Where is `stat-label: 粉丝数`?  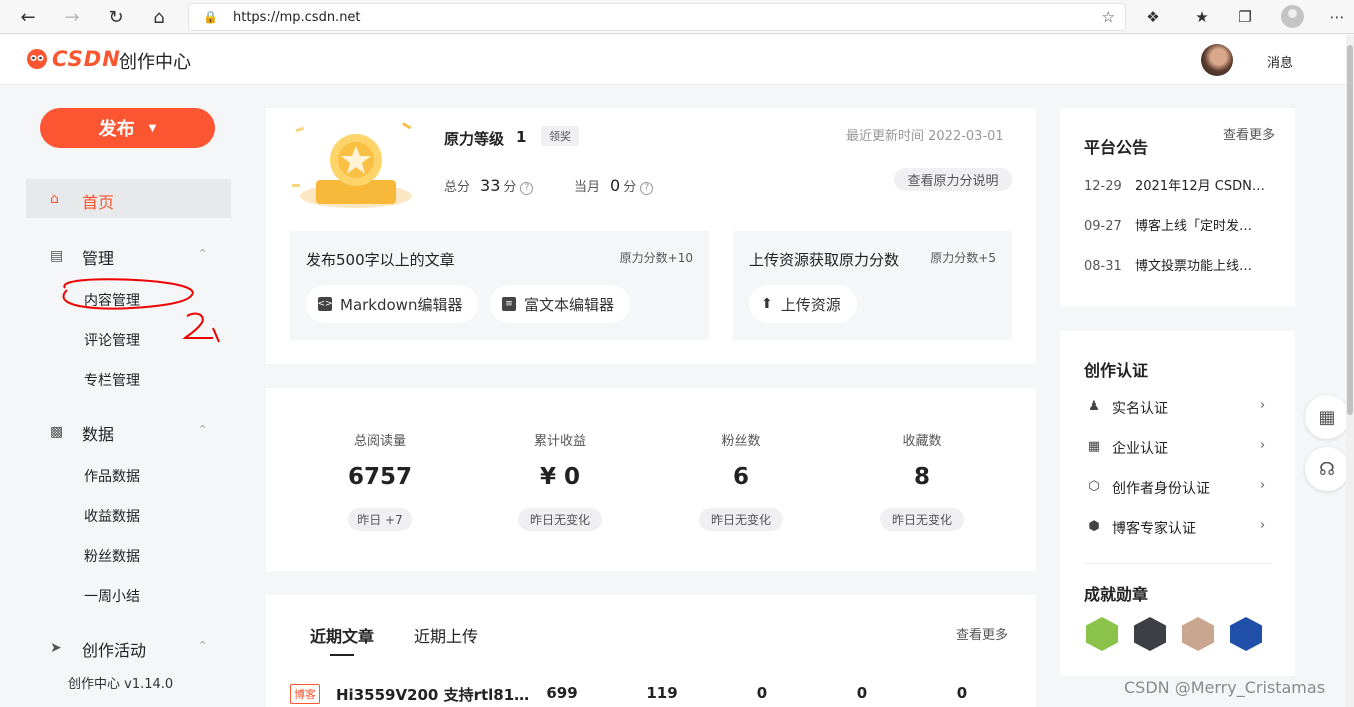 stat-label: 粉丝数 is located at coordinates (741, 441).